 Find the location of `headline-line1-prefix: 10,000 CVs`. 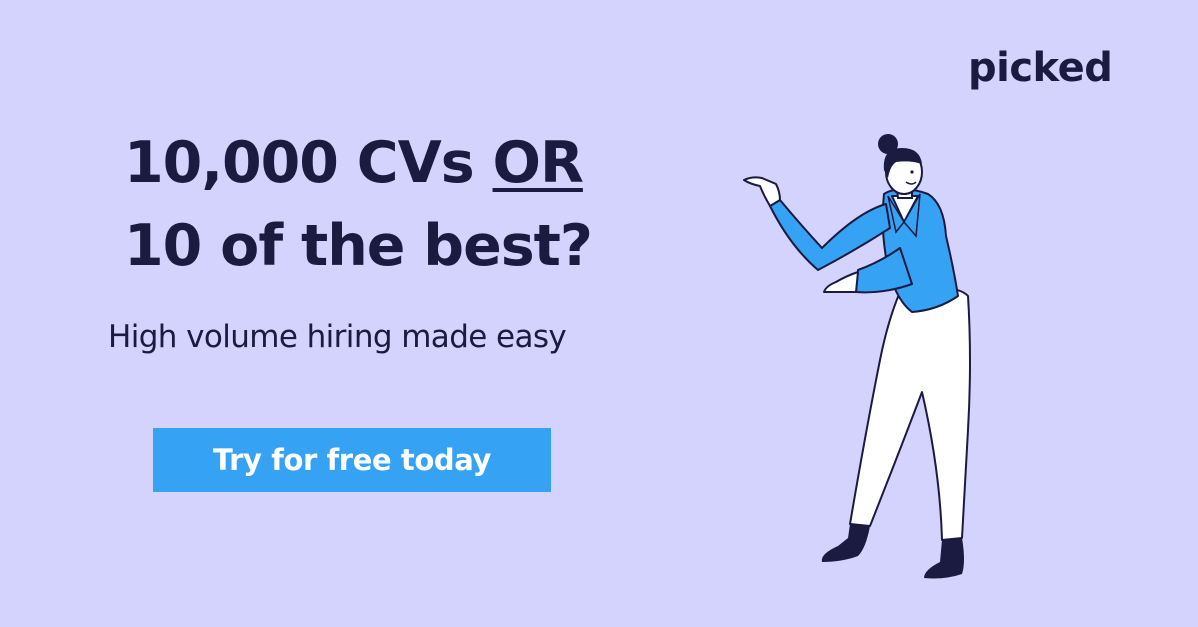

headline-line1-prefix: 10,000 CVs is located at coordinates (308, 163).